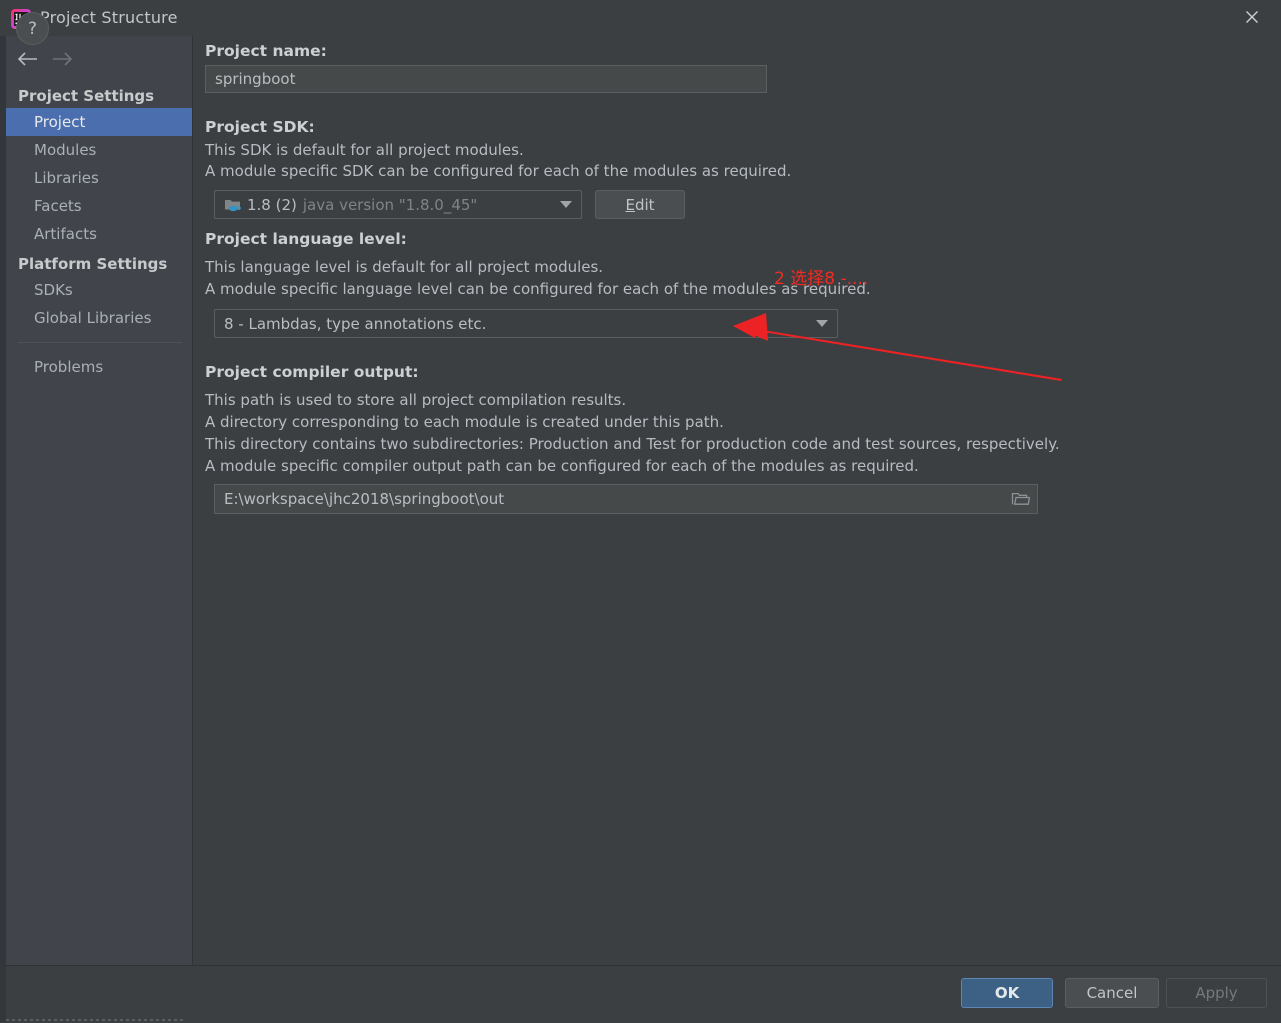 The image size is (1281, 1023). Describe the element at coordinates (1020, 499) in the screenshot. I see `folder-open-icon` at that location.